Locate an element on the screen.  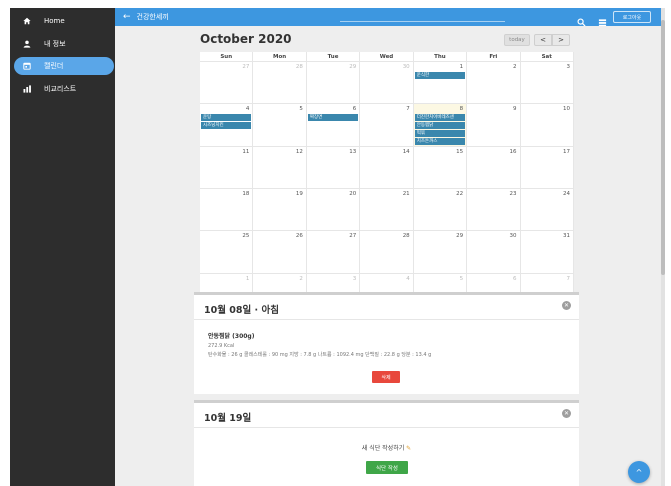
calendar-day-cell: 8 더진한치아바레즈샌 안동찜닭 떡볶 치즈돈까스 is located at coordinates (440, 125).